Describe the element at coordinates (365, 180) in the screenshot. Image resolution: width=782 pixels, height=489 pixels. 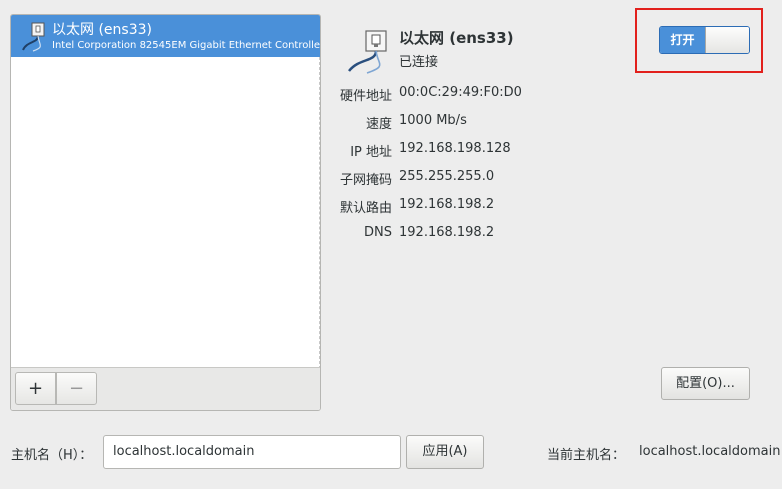
I see `detail-label: 子网掩码` at that location.